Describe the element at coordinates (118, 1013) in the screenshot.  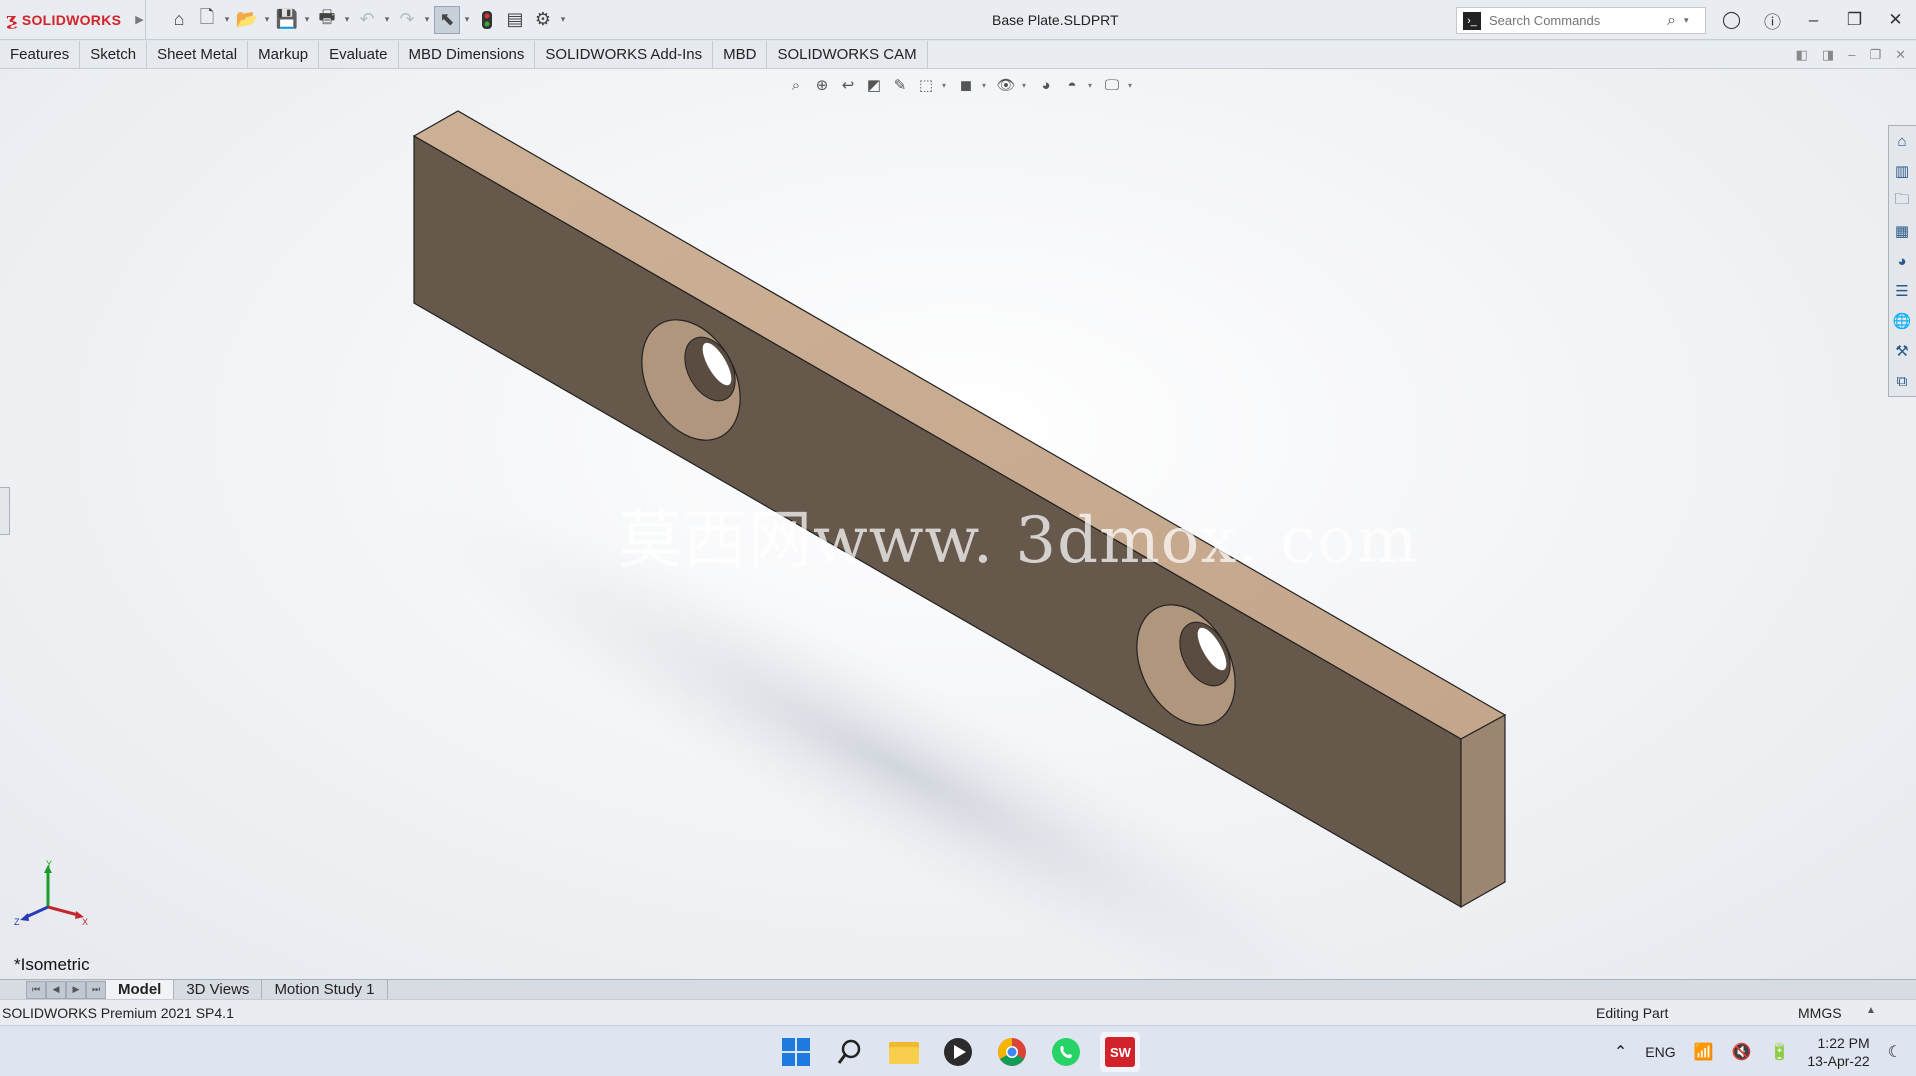
I see `version-label: SOLIDWORKS Premium 2021 SP4.1` at that location.